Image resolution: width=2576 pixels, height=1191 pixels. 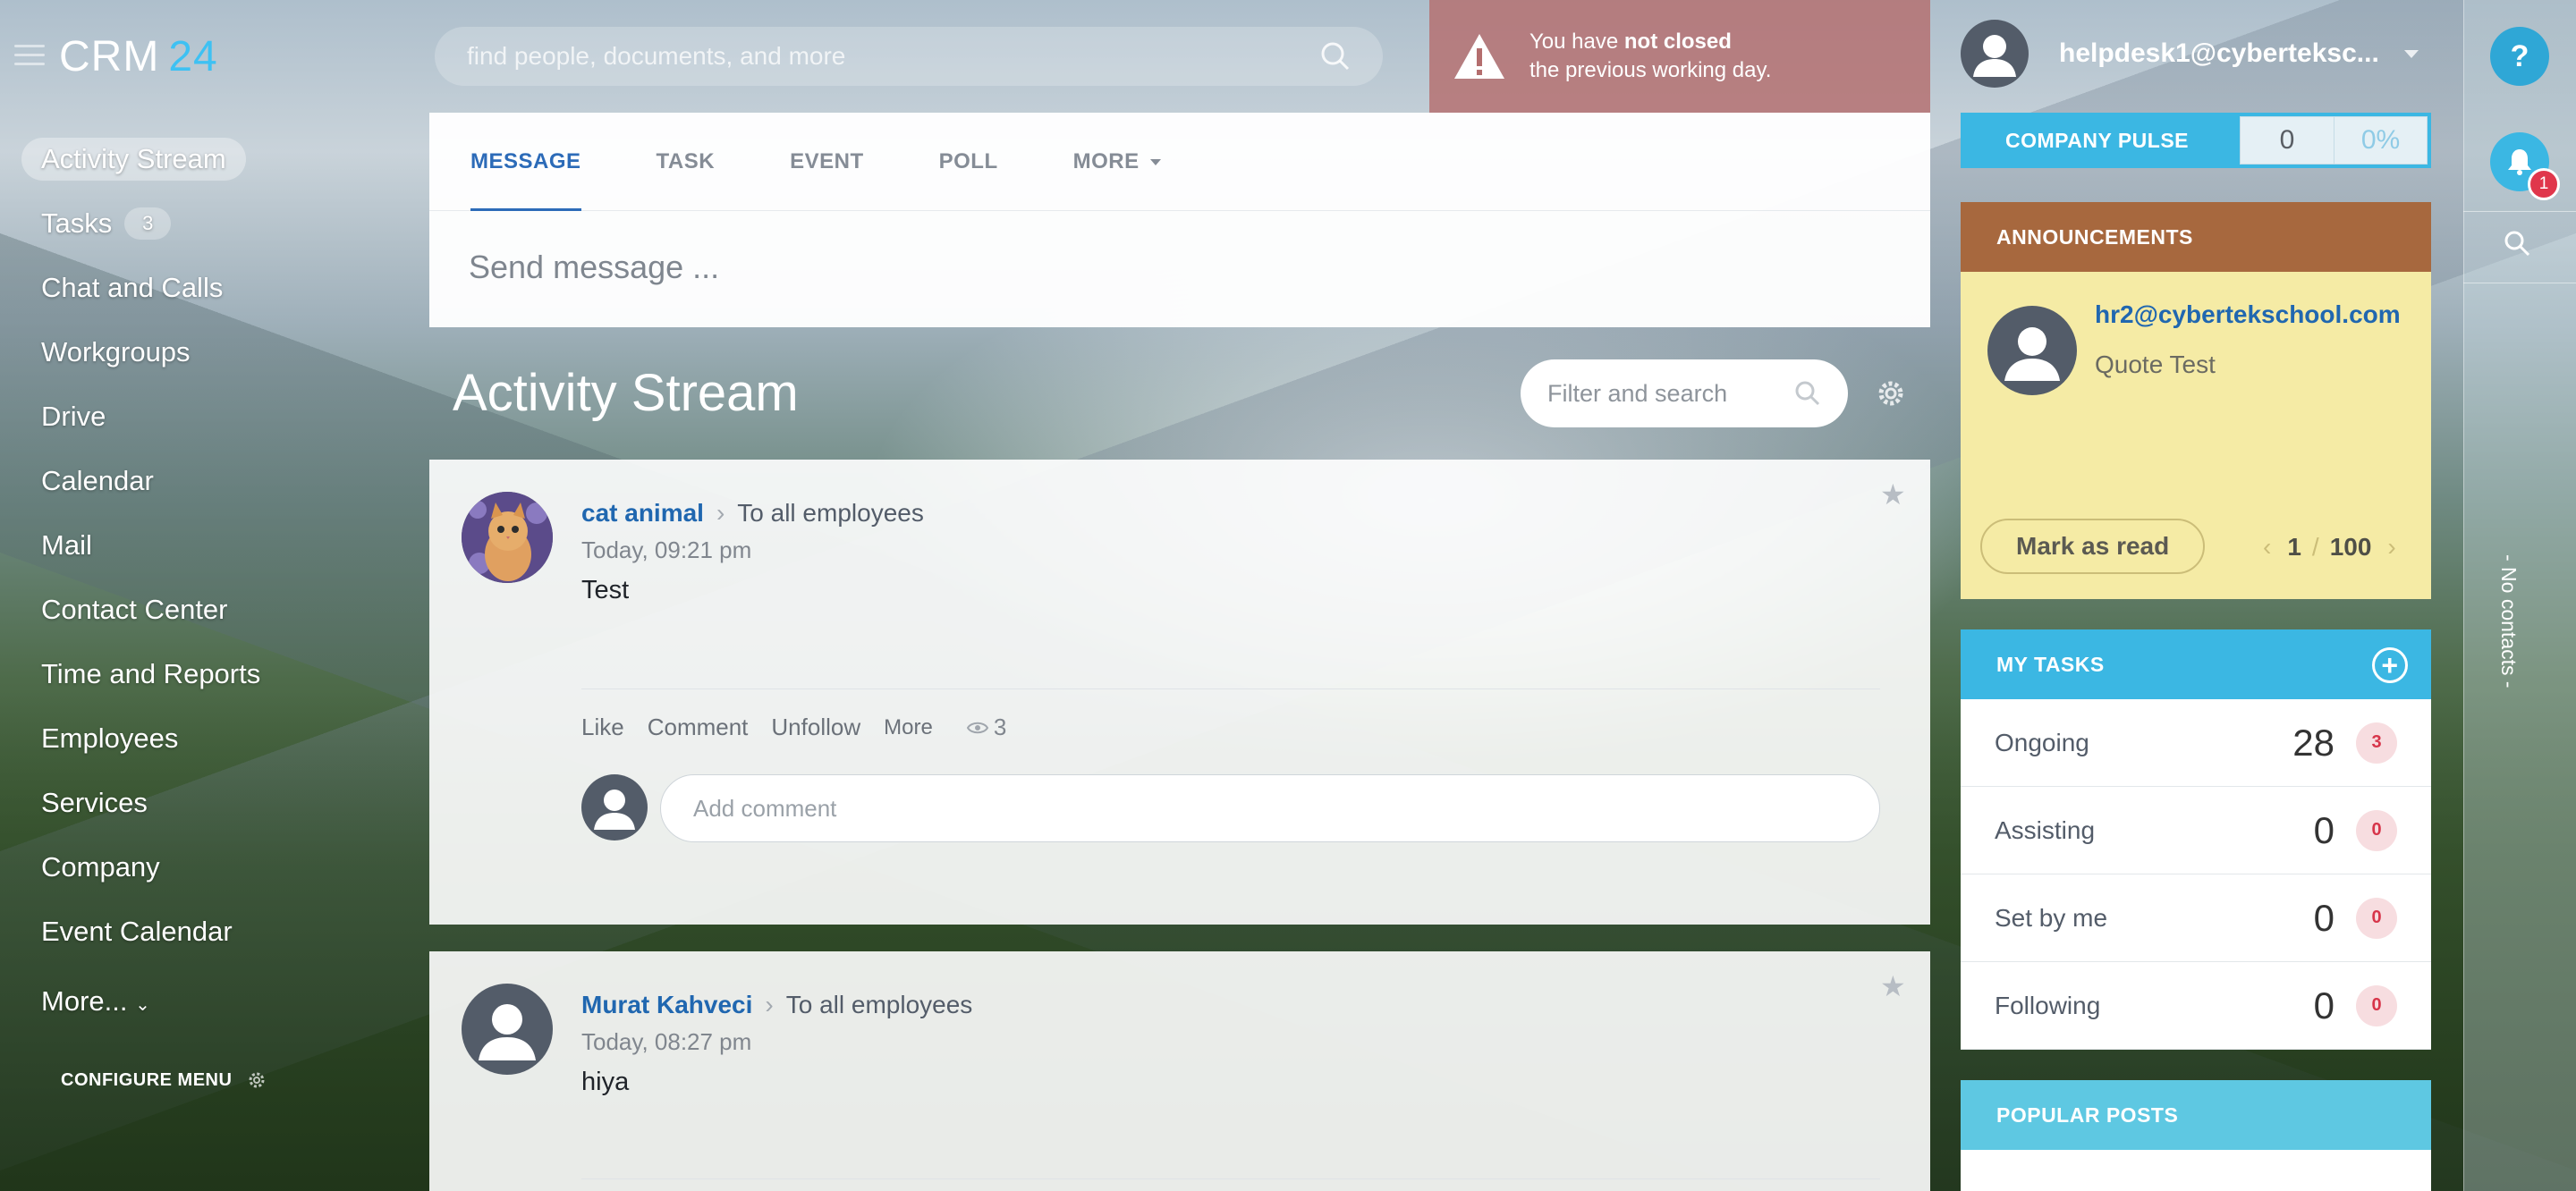 What do you see at coordinates (827, 162) in the screenshot?
I see `tab-event: EVENT` at bounding box center [827, 162].